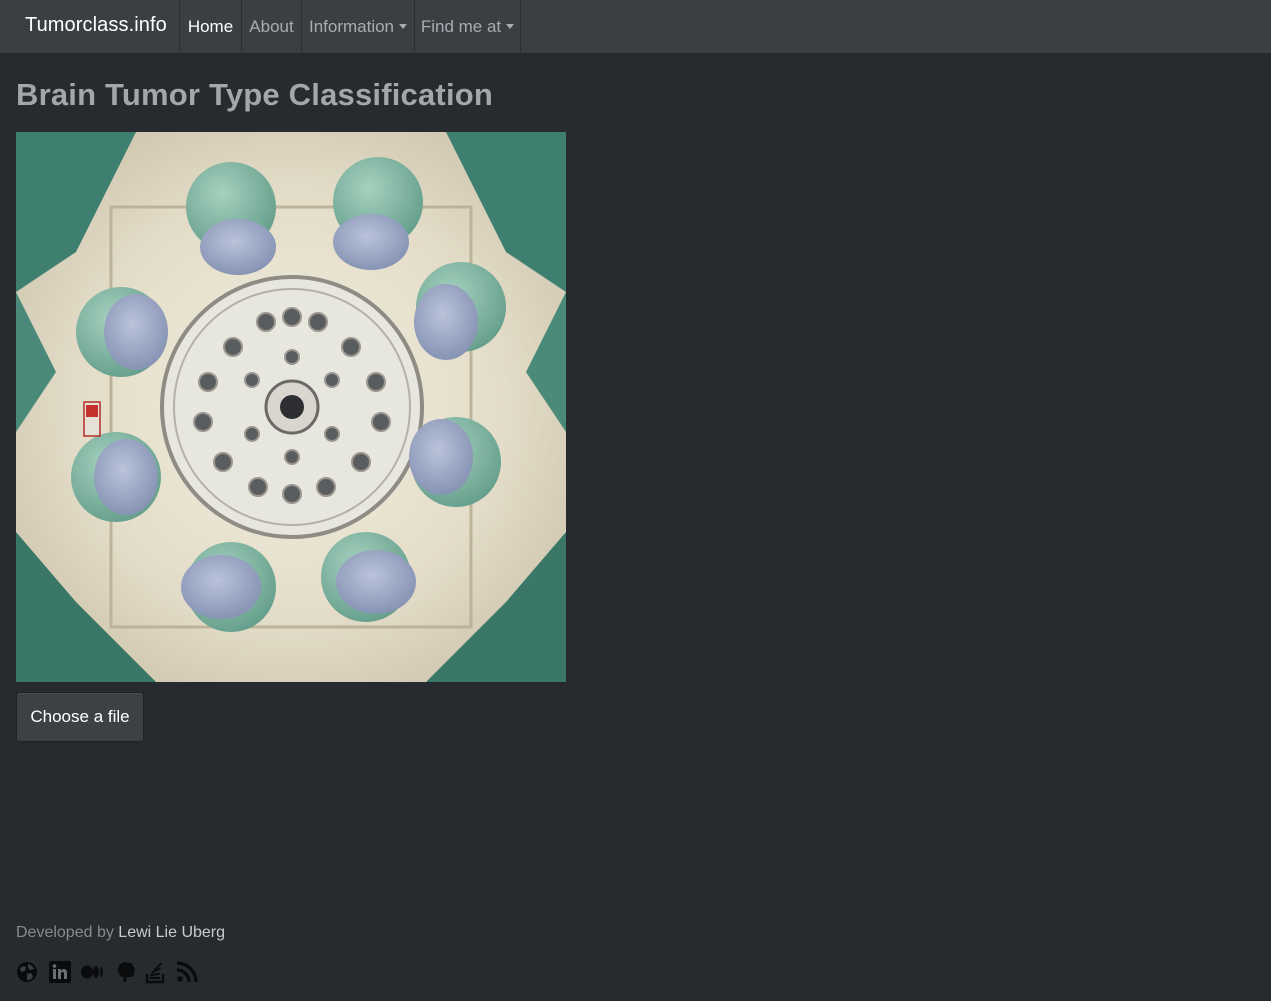 The image size is (1271, 1001). I want to click on brand-link: Tumorclass.info, so click(96, 25).